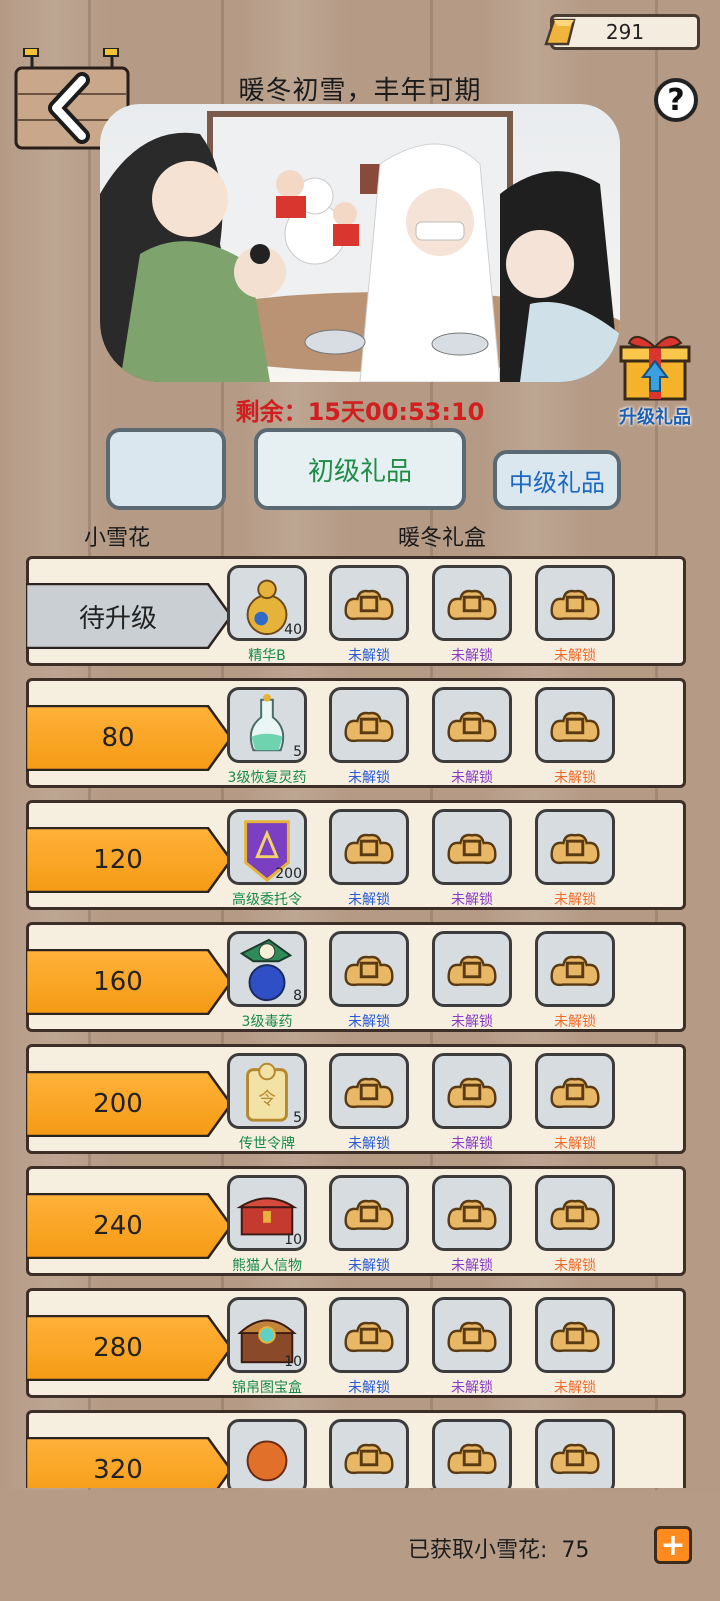 This screenshot has height=1601, width=720. What do you see at coordinates (655, 368) in the screenshot?
I see `gift-box-icon` at bounding box center [655, 368].